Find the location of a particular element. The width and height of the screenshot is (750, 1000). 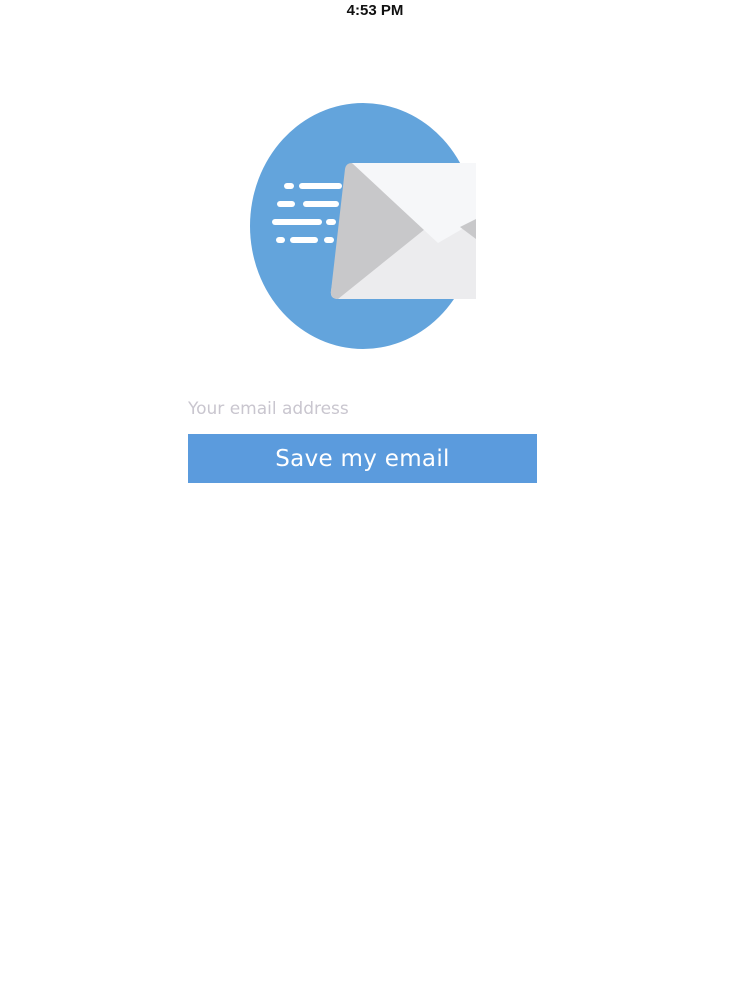

hero-illustration is located at coordinates (363, 226).